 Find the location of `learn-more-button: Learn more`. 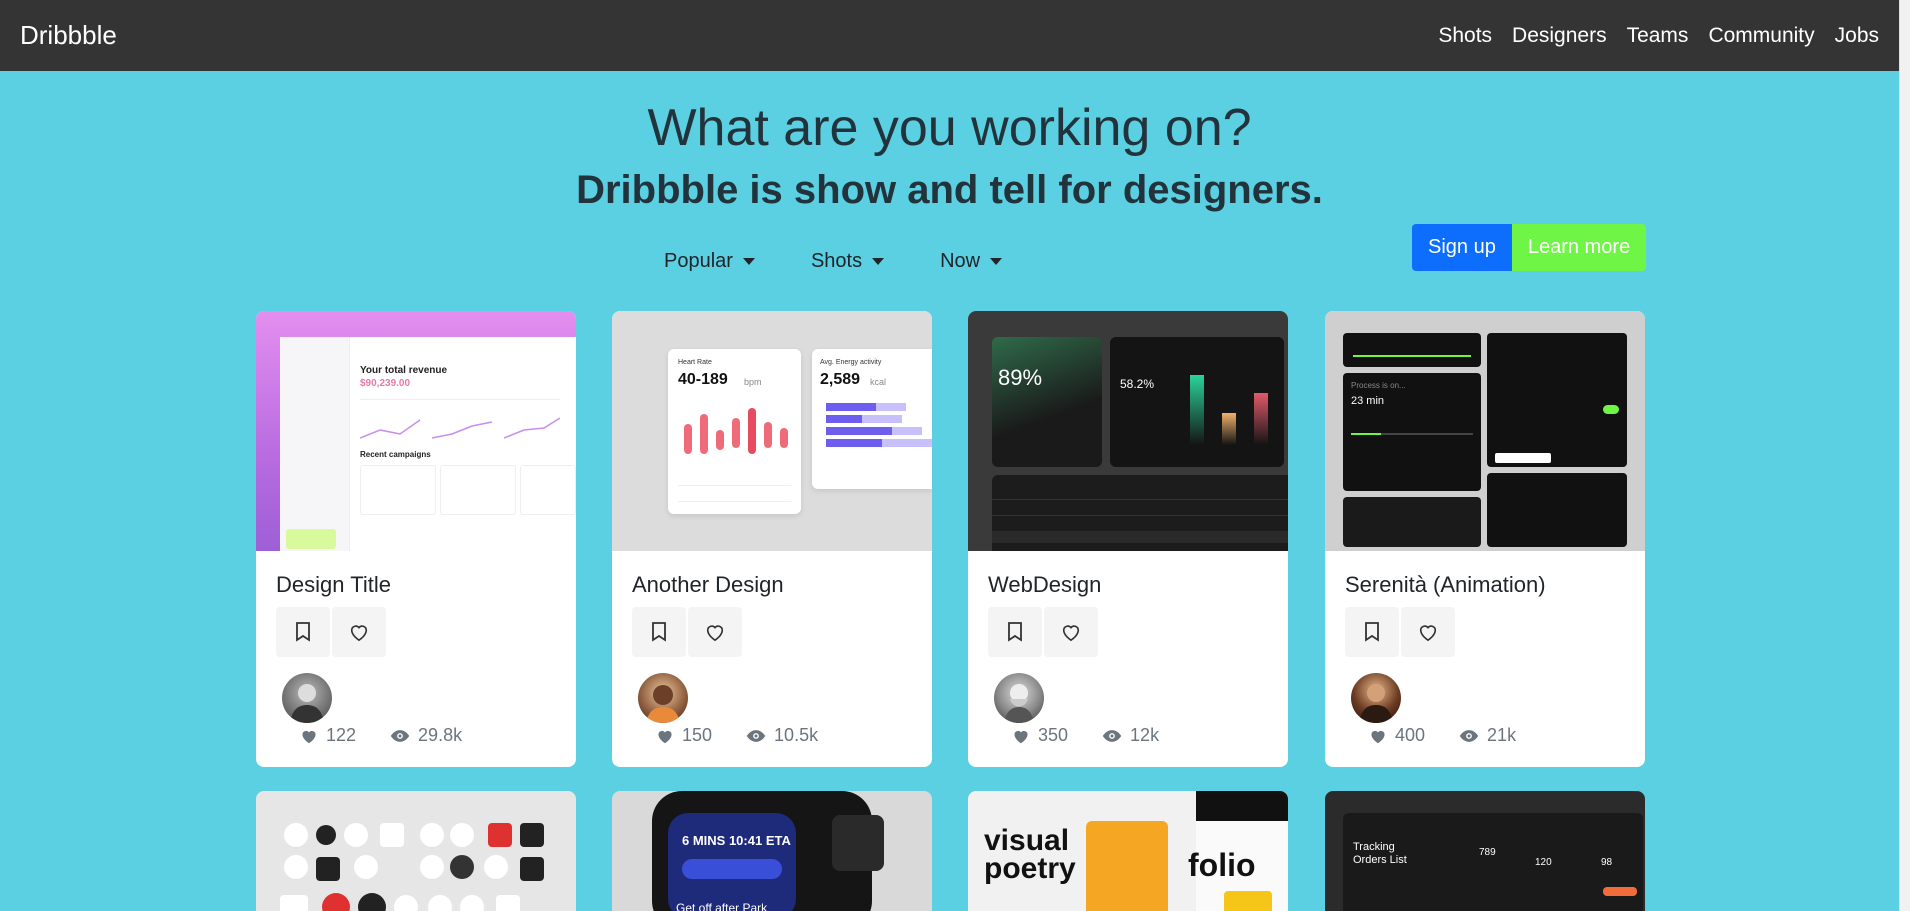

learn-more-button: Learn more is located at coordinates (1579, 247).